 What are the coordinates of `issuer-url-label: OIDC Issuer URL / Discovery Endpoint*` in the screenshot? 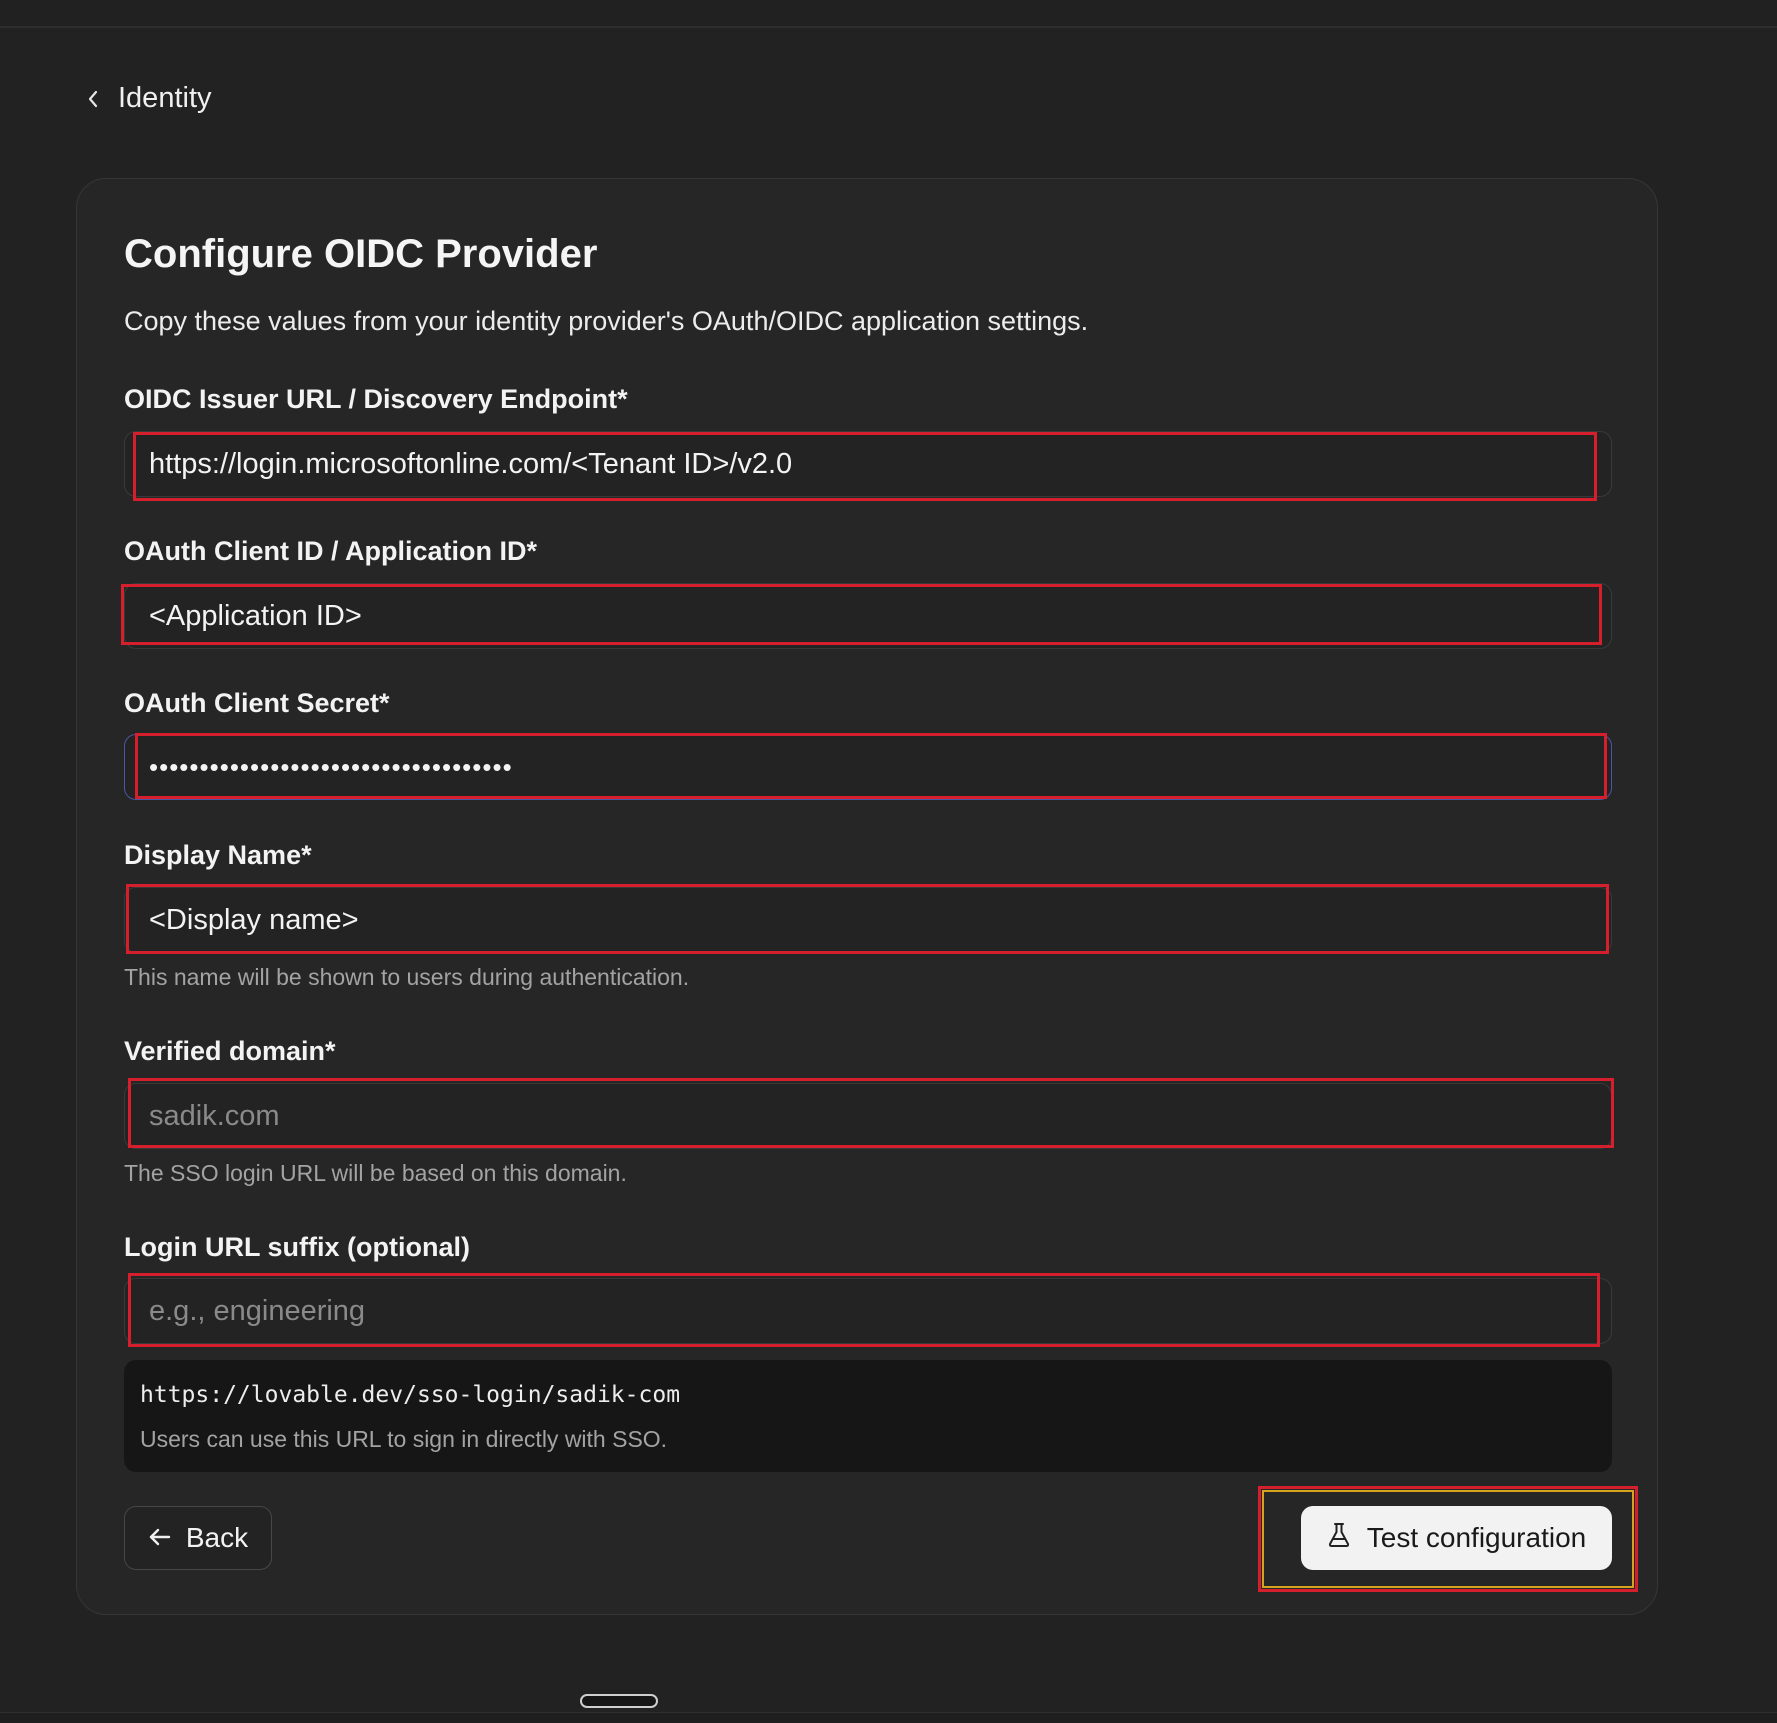 It's located at (376, 399).